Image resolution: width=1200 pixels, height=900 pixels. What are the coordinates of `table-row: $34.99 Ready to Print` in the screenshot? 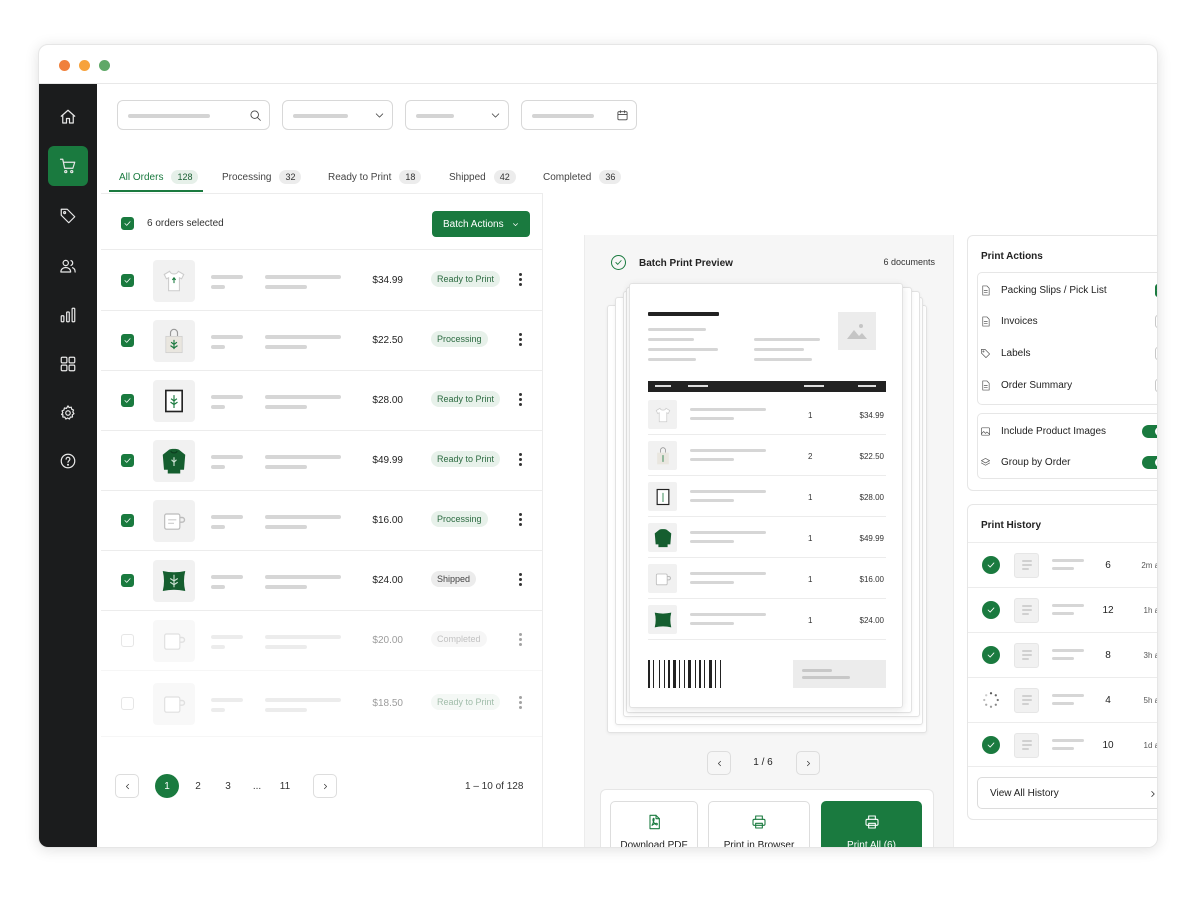 It's located at (322, 281).